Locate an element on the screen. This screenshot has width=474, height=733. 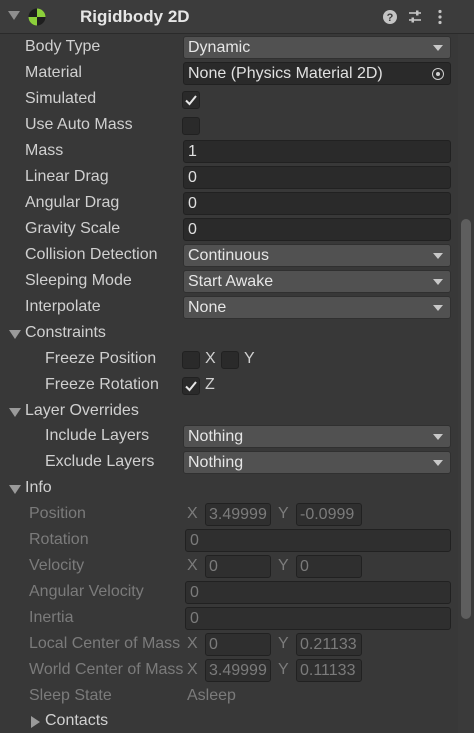
velocity-x-label: X is located at coordinates (192, 565).